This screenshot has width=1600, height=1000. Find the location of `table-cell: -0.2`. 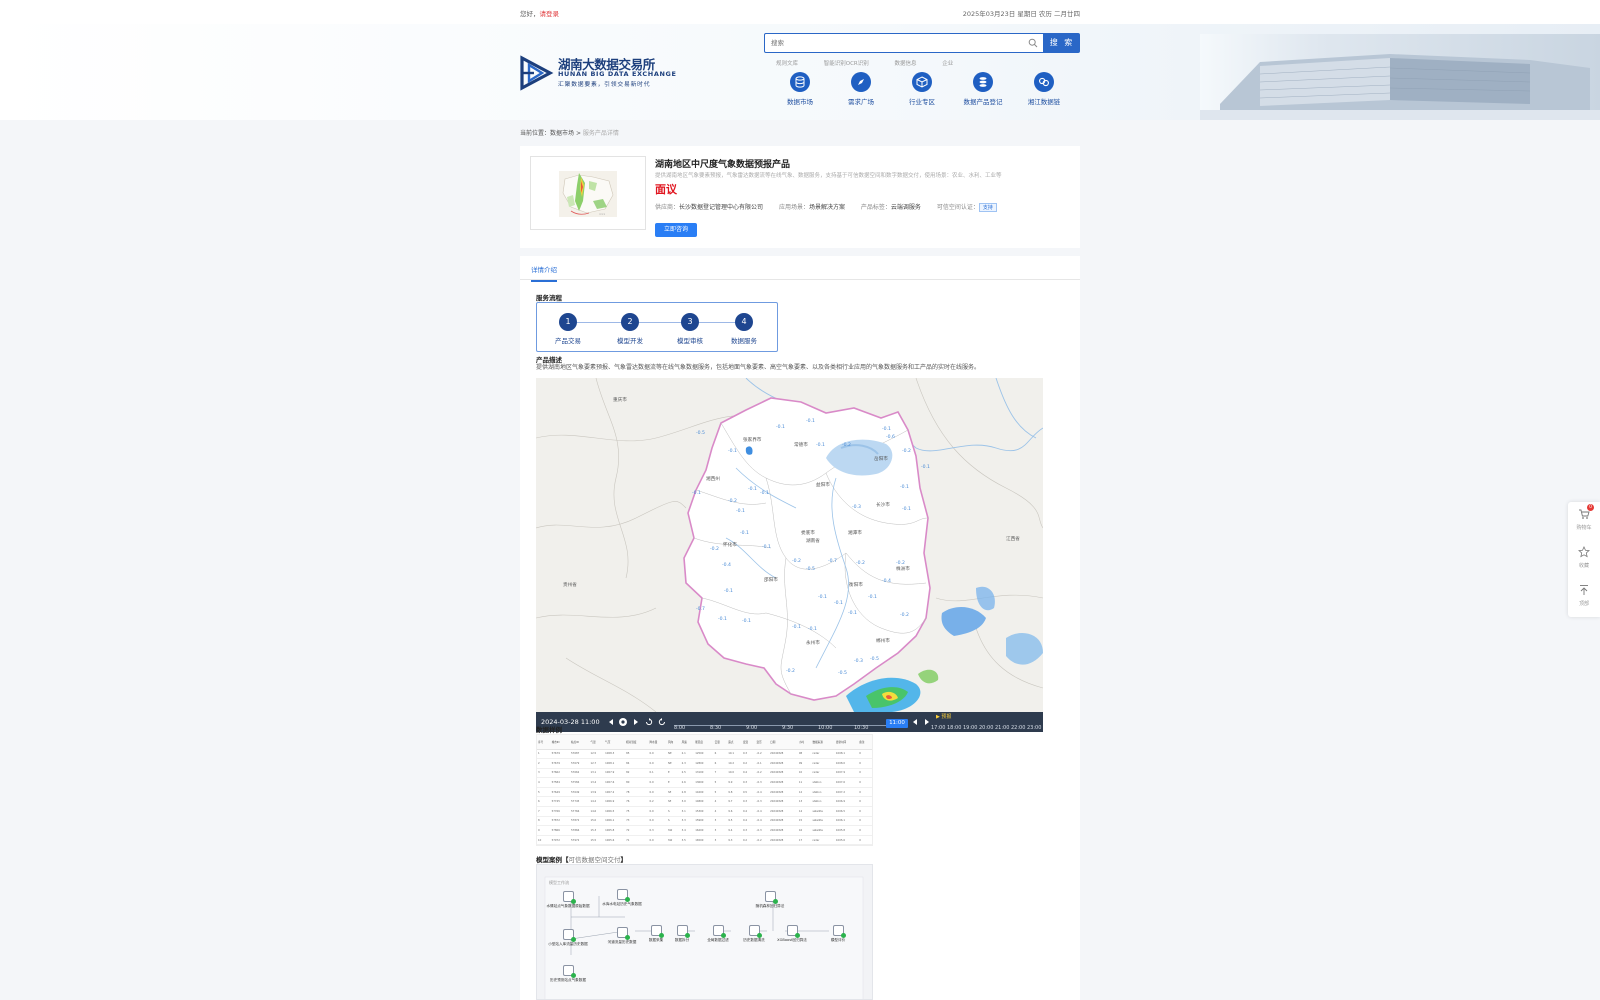

table-cell: -0.2 is located at coordinates (762, 840).